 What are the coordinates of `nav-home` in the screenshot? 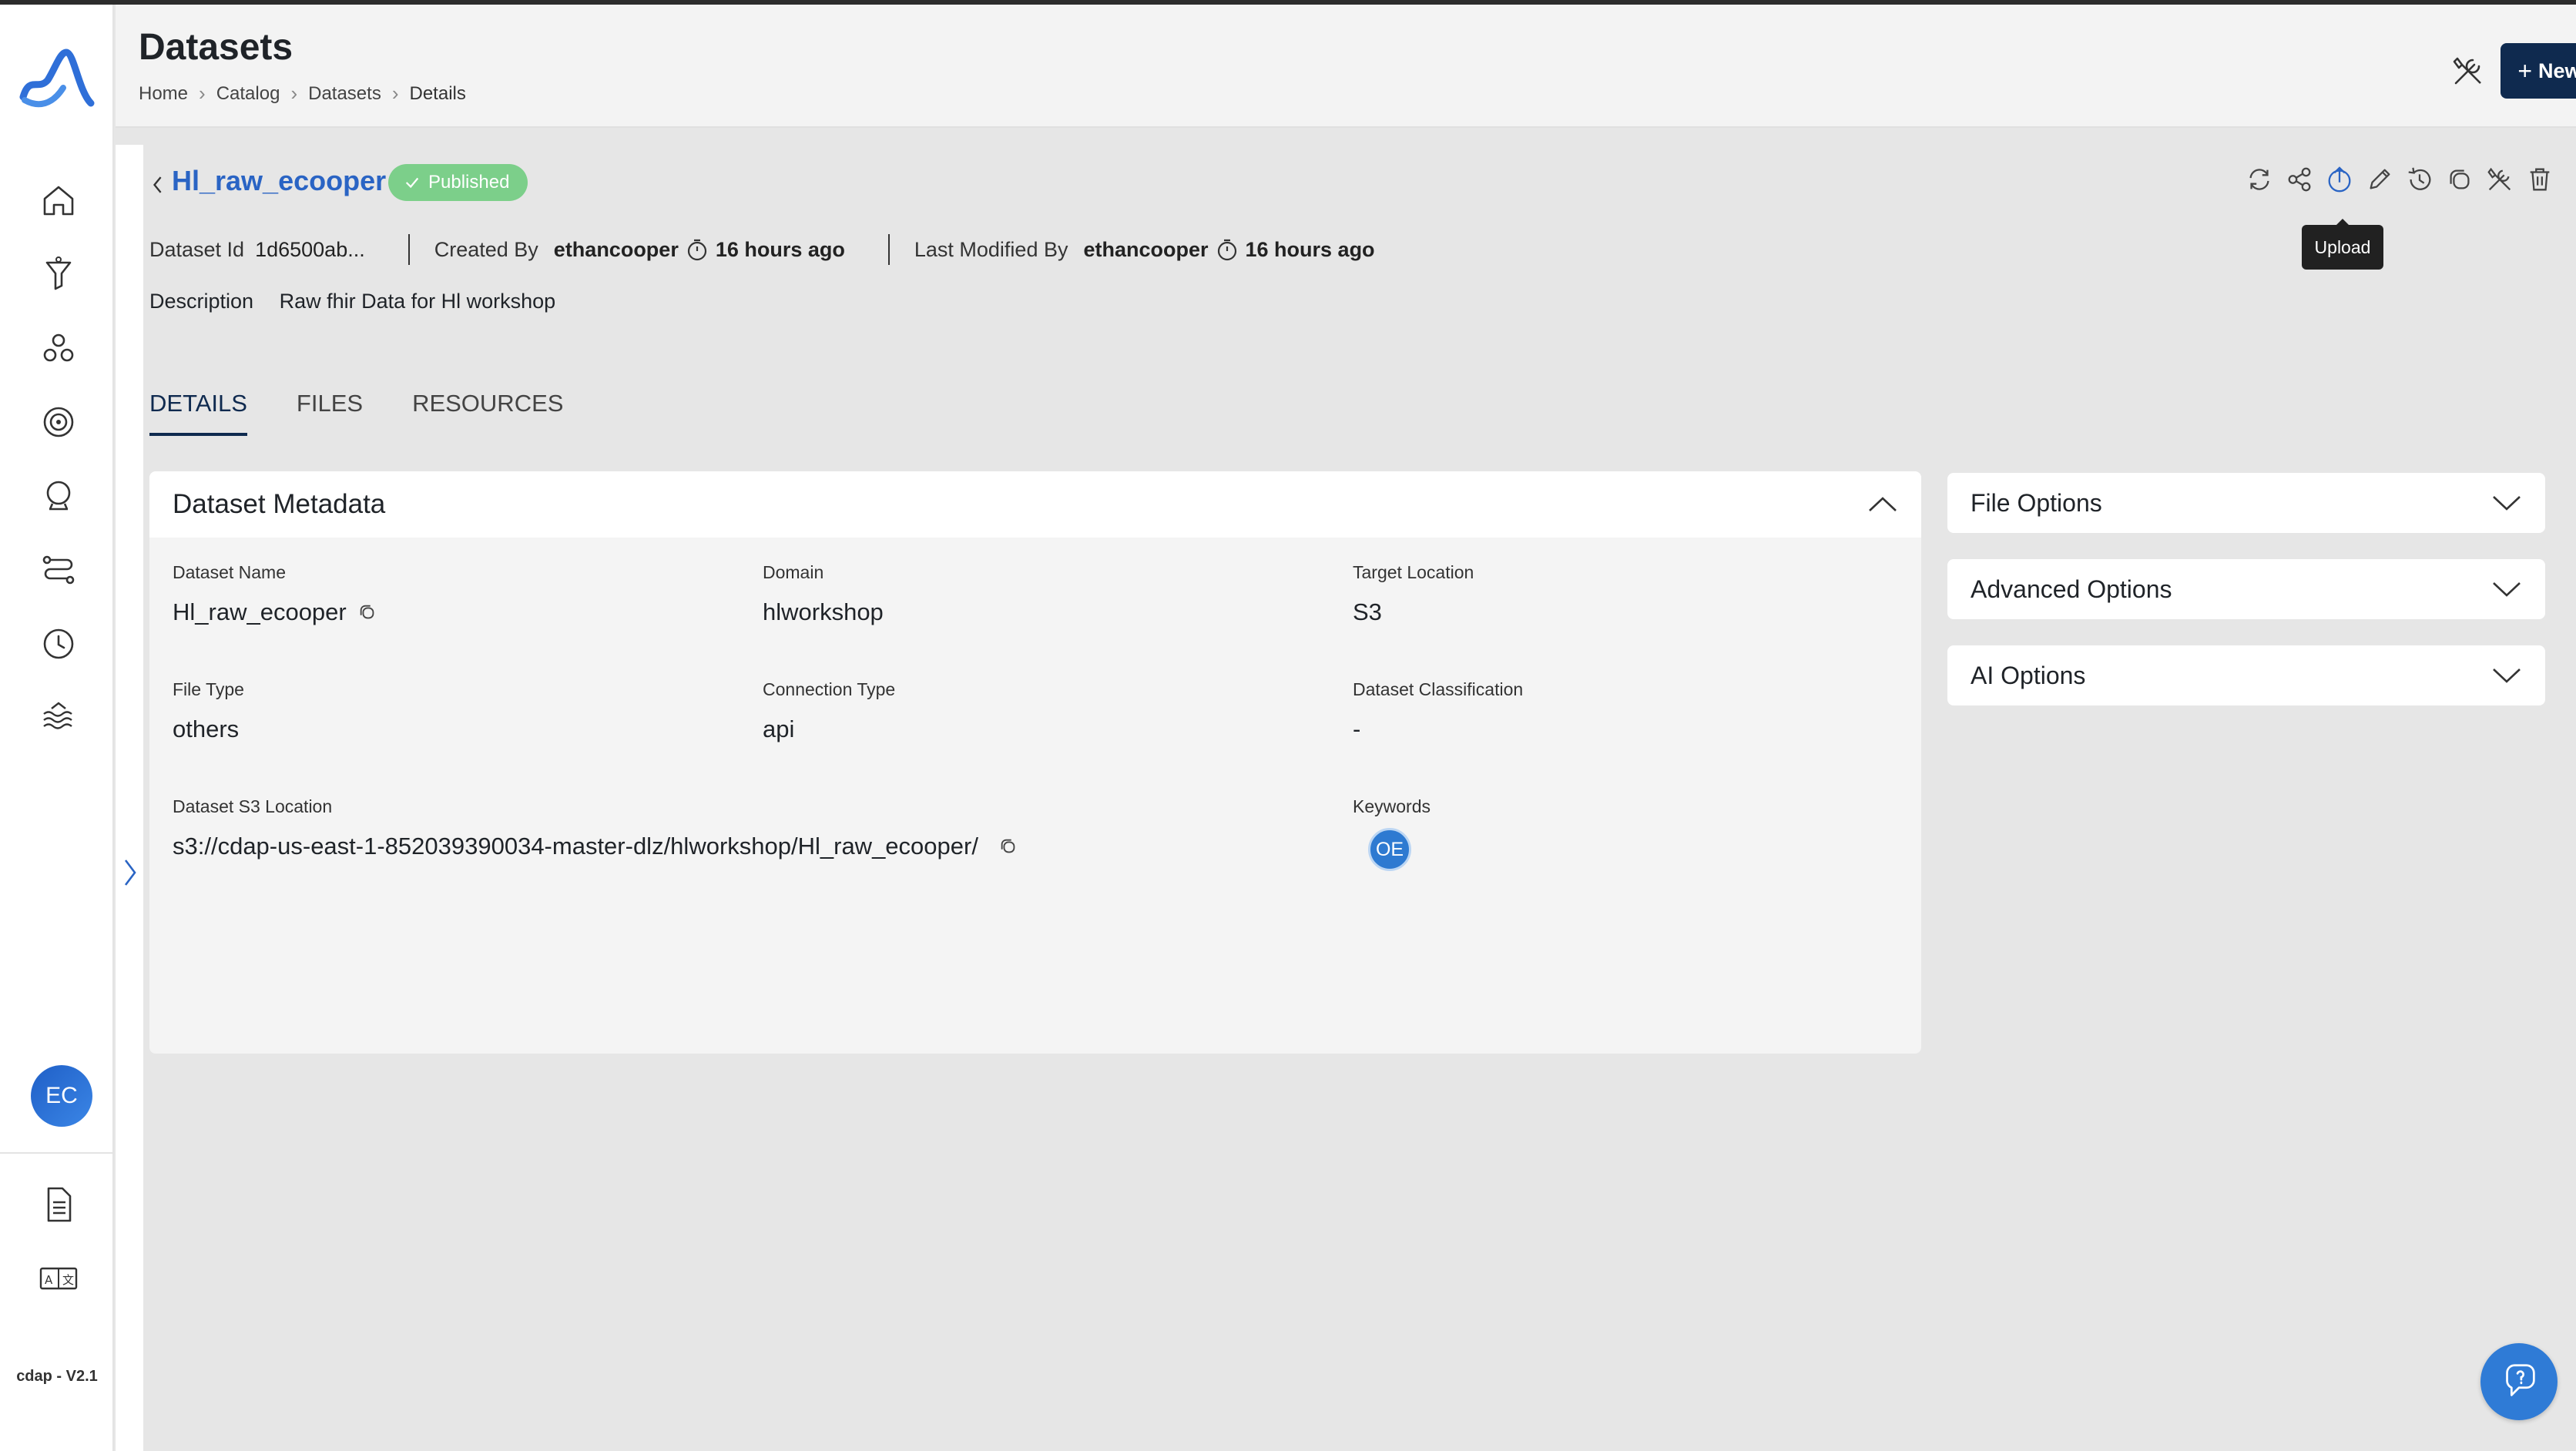 It's located at (58, 200).